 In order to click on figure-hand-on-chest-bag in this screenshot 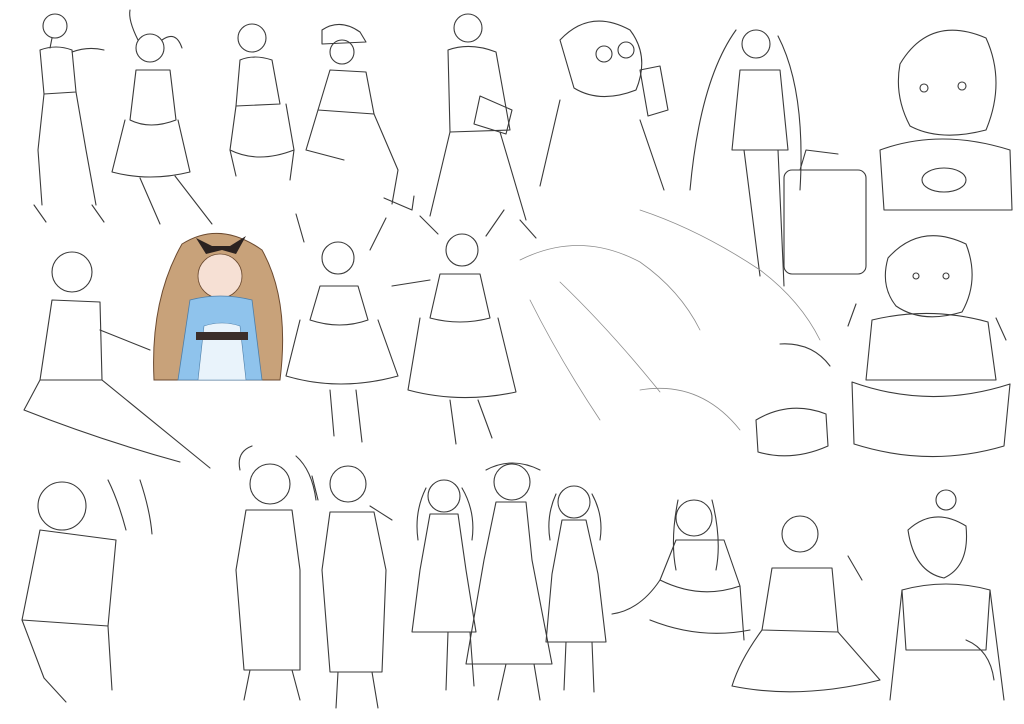, I will do `click(478, 126)`.